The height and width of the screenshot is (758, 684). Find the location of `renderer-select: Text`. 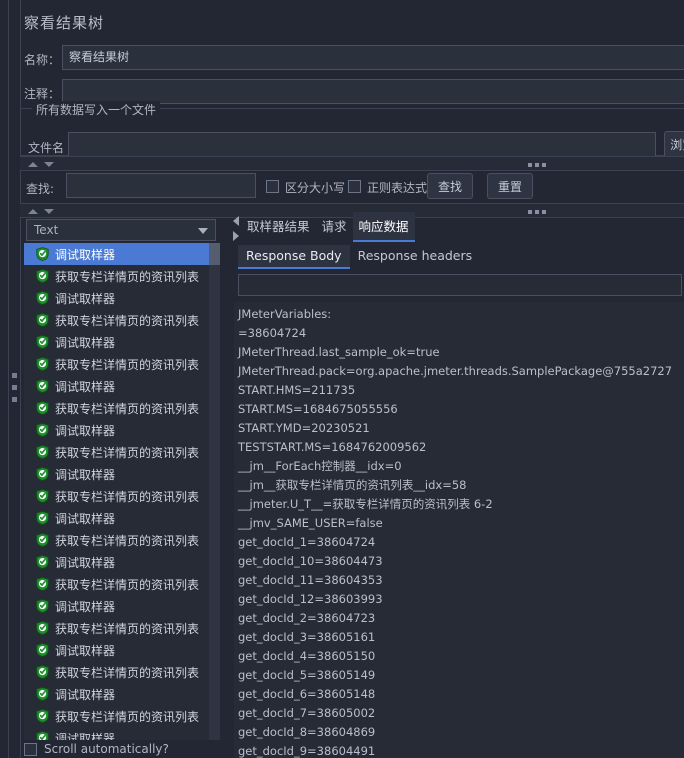

renderer-select: Text is located at coordinates (121, 230).